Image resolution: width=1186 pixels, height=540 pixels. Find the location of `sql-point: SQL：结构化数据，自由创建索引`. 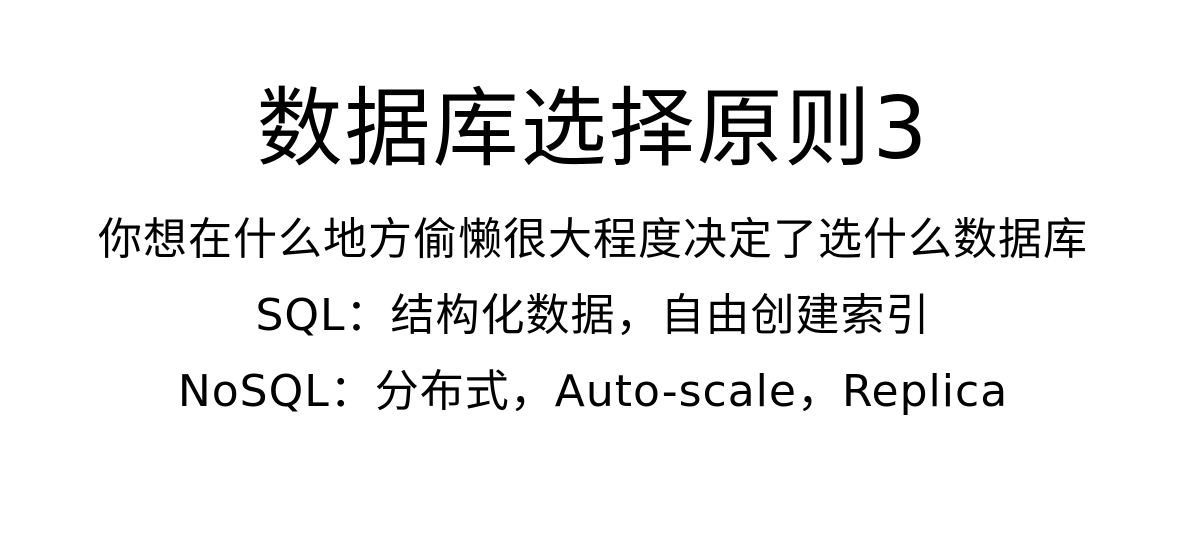

sql-point: SQL：结构化数据，自由创建索引 is located at coordinates (593, 315).